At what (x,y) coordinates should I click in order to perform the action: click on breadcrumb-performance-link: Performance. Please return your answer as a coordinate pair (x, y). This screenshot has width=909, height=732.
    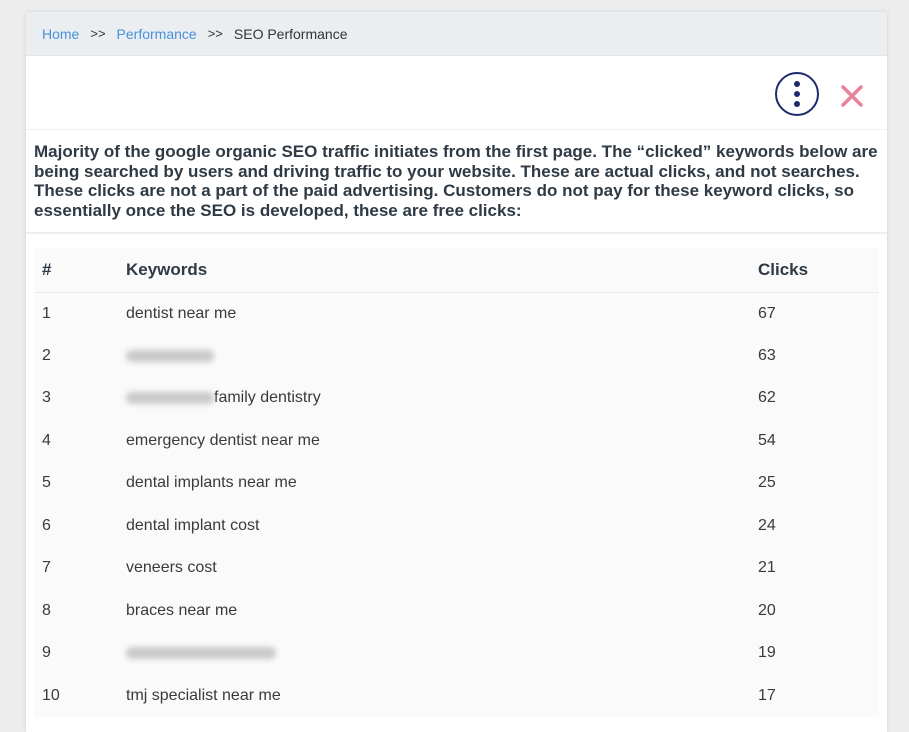
    Looking at the image, I should click on (157, 34).